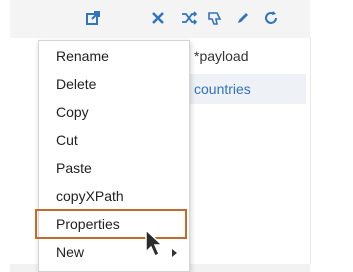  I want to click on refresh-icon, so click(271, 18).